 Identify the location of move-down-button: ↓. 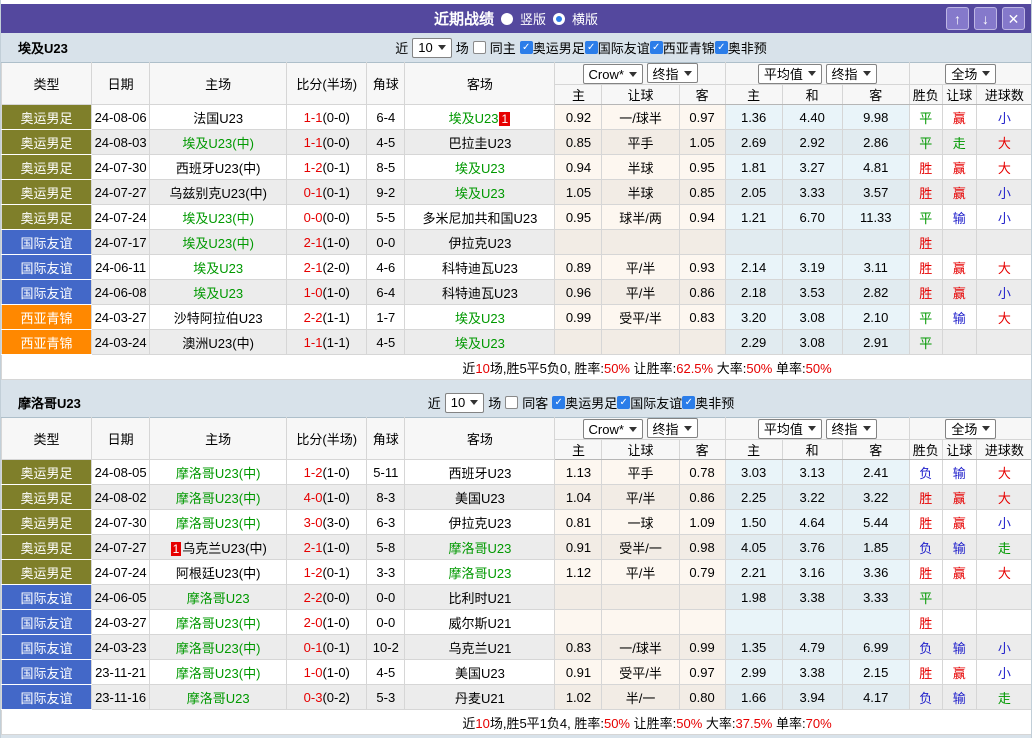
(985, 18).